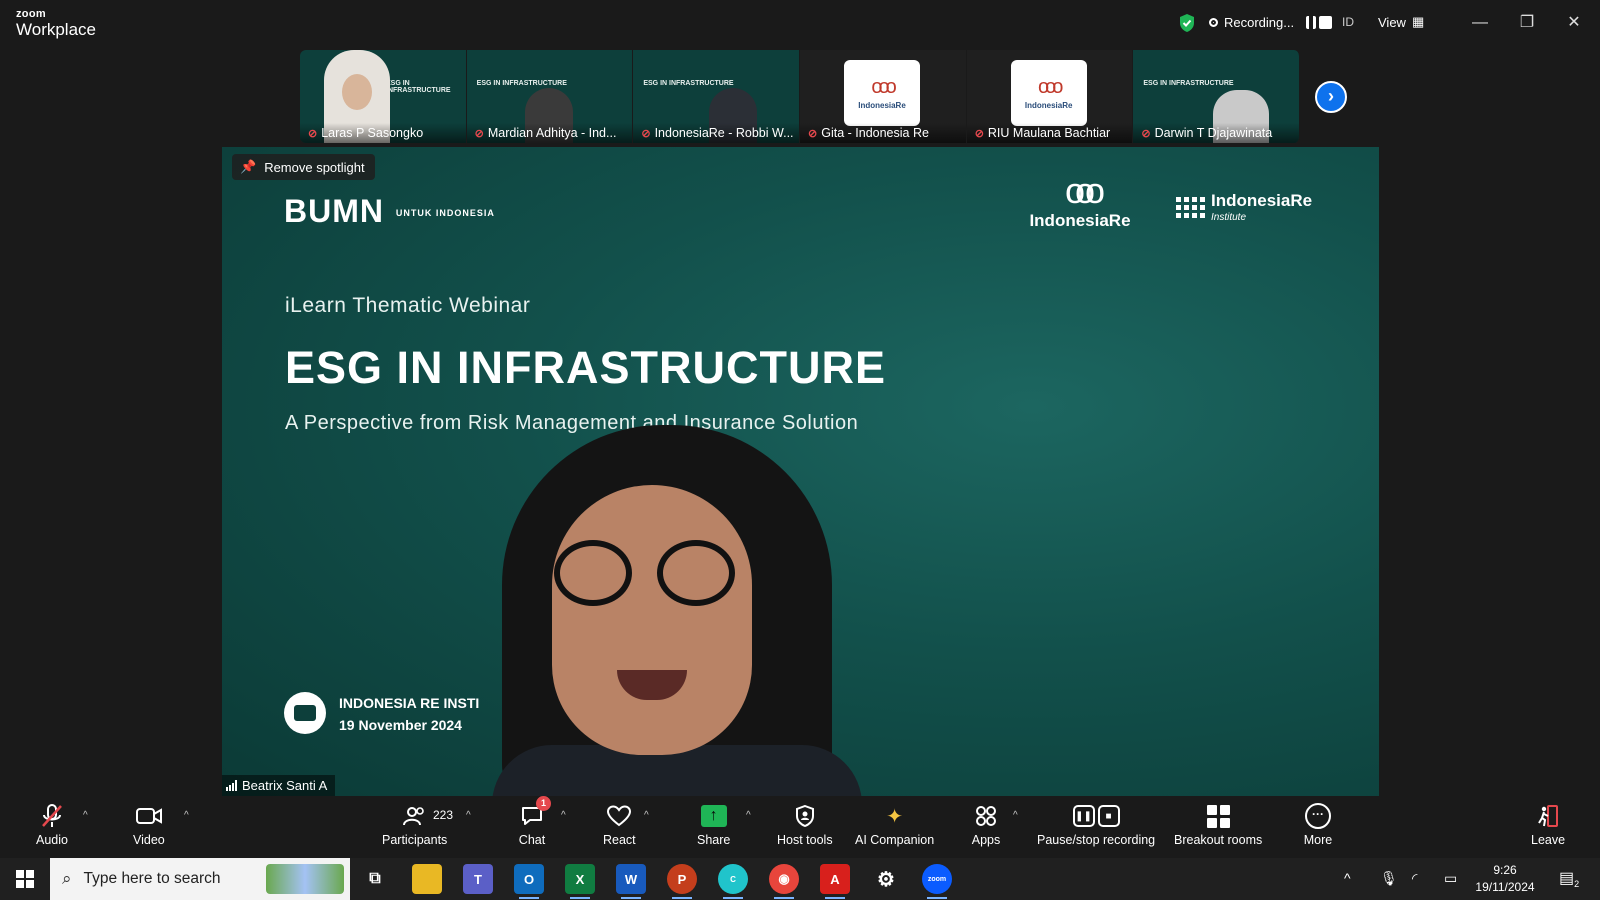  Describe the element at coordinates (85, 815) in the screenshot. I see `audio-options-chevron-icon: ^` at that location.